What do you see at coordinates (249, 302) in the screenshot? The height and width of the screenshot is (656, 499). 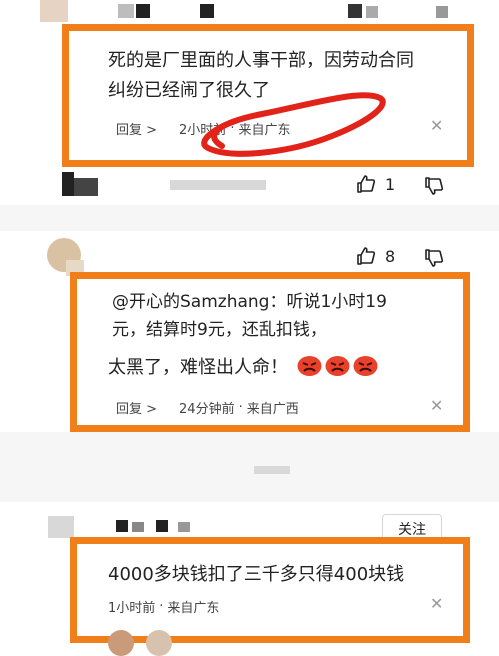 I see `quoted-reply-line: @开心的Samzhang：听说1小时19` at bounding box center [249, 302].